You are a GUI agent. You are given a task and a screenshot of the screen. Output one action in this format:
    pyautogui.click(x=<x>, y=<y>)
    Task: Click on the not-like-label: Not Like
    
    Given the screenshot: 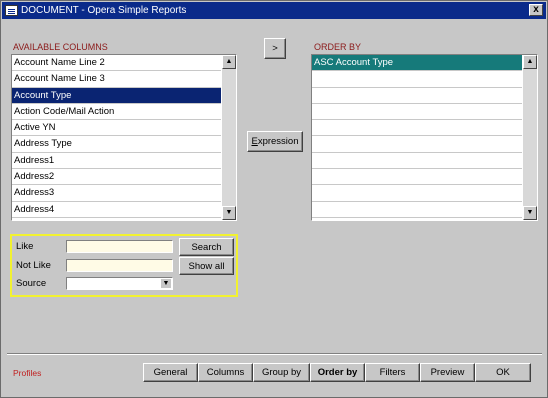 What is the action you would take?
    pyautogui.click(x=33, y=265)
    